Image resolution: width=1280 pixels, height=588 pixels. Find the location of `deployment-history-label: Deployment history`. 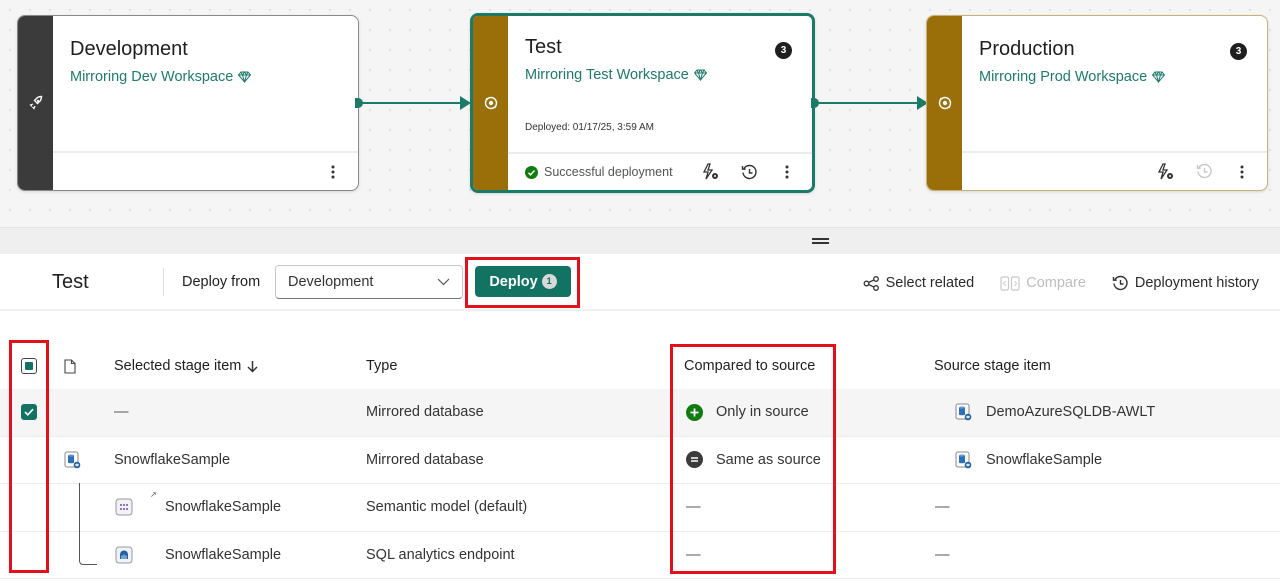

deployment-history-label: Deployment history is located at coordinates (1196, 283).